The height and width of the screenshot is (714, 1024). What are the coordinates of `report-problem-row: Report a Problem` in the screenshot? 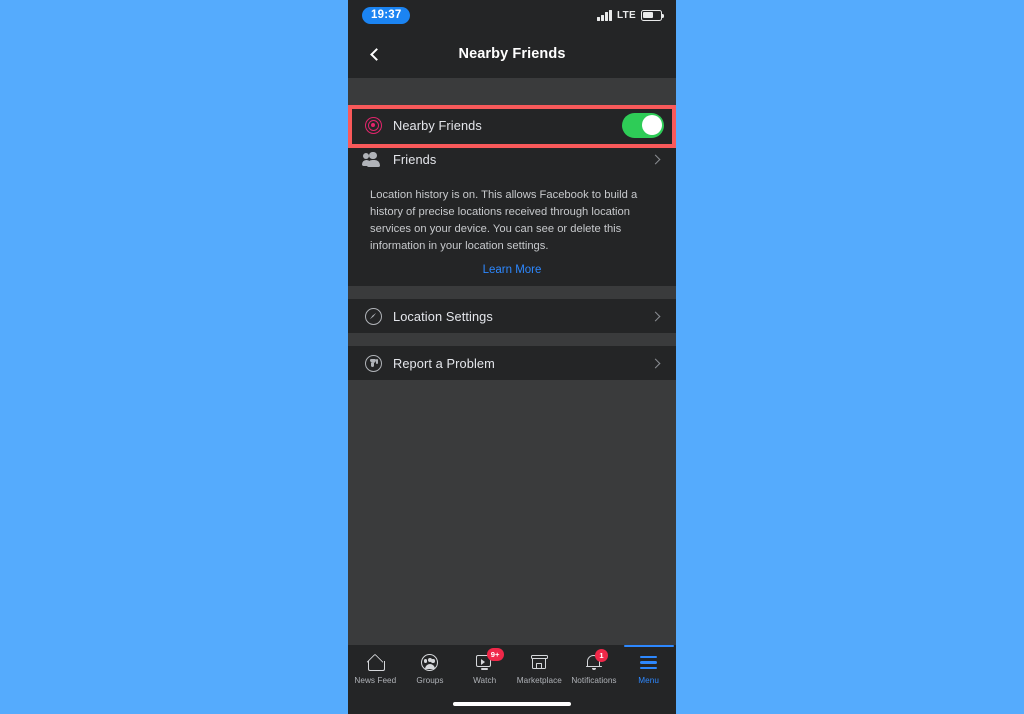 It's located at (512, 363).